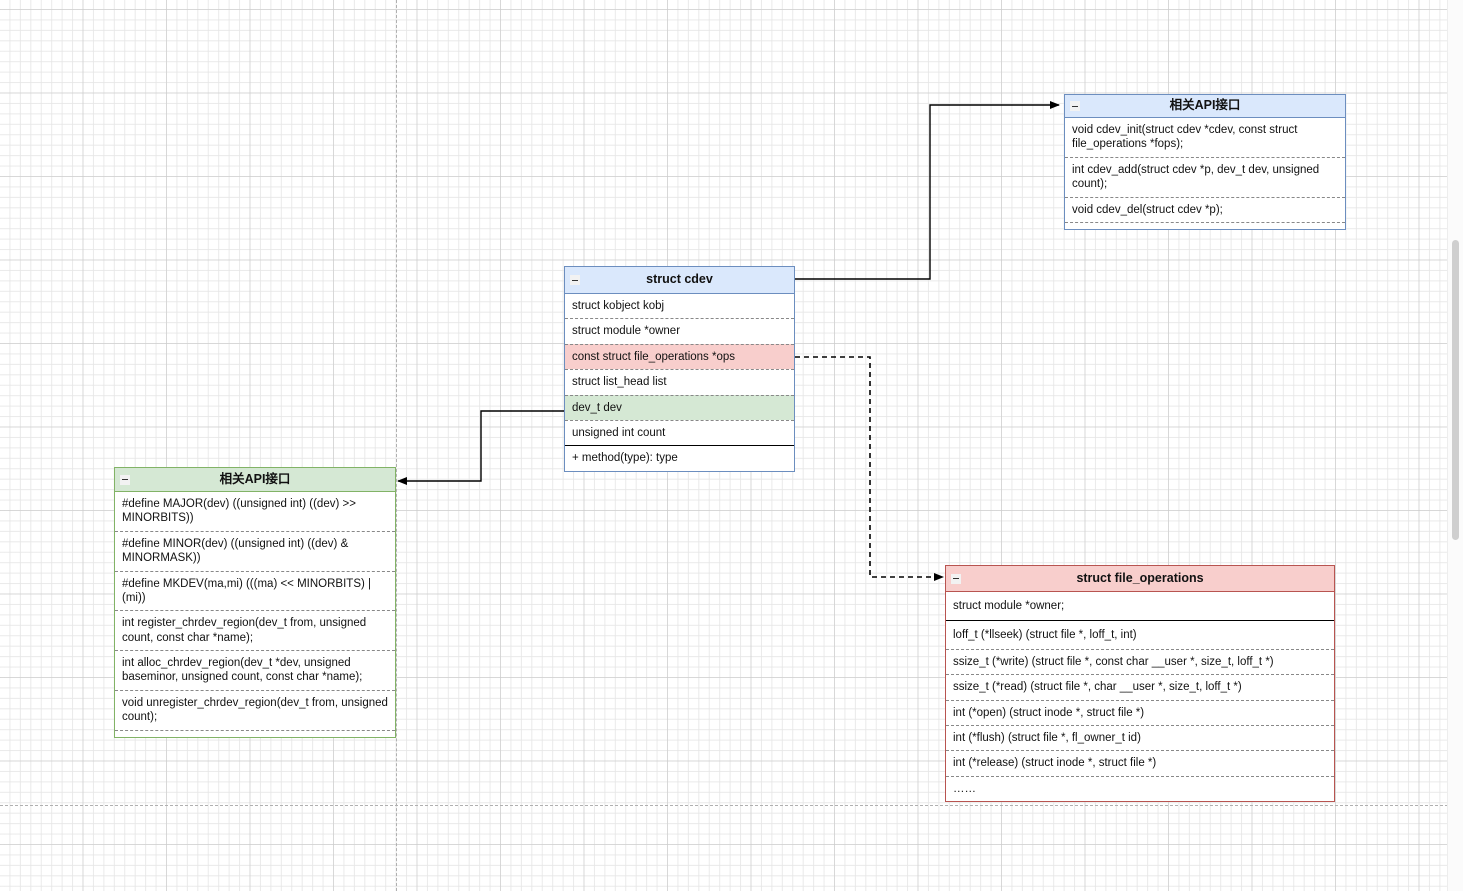 This screenshot has height=891, width=1463. Describe the element at coordinates (1455, 390) in the screenshot. I see `vertical-scrollbar-thumb` at that location.